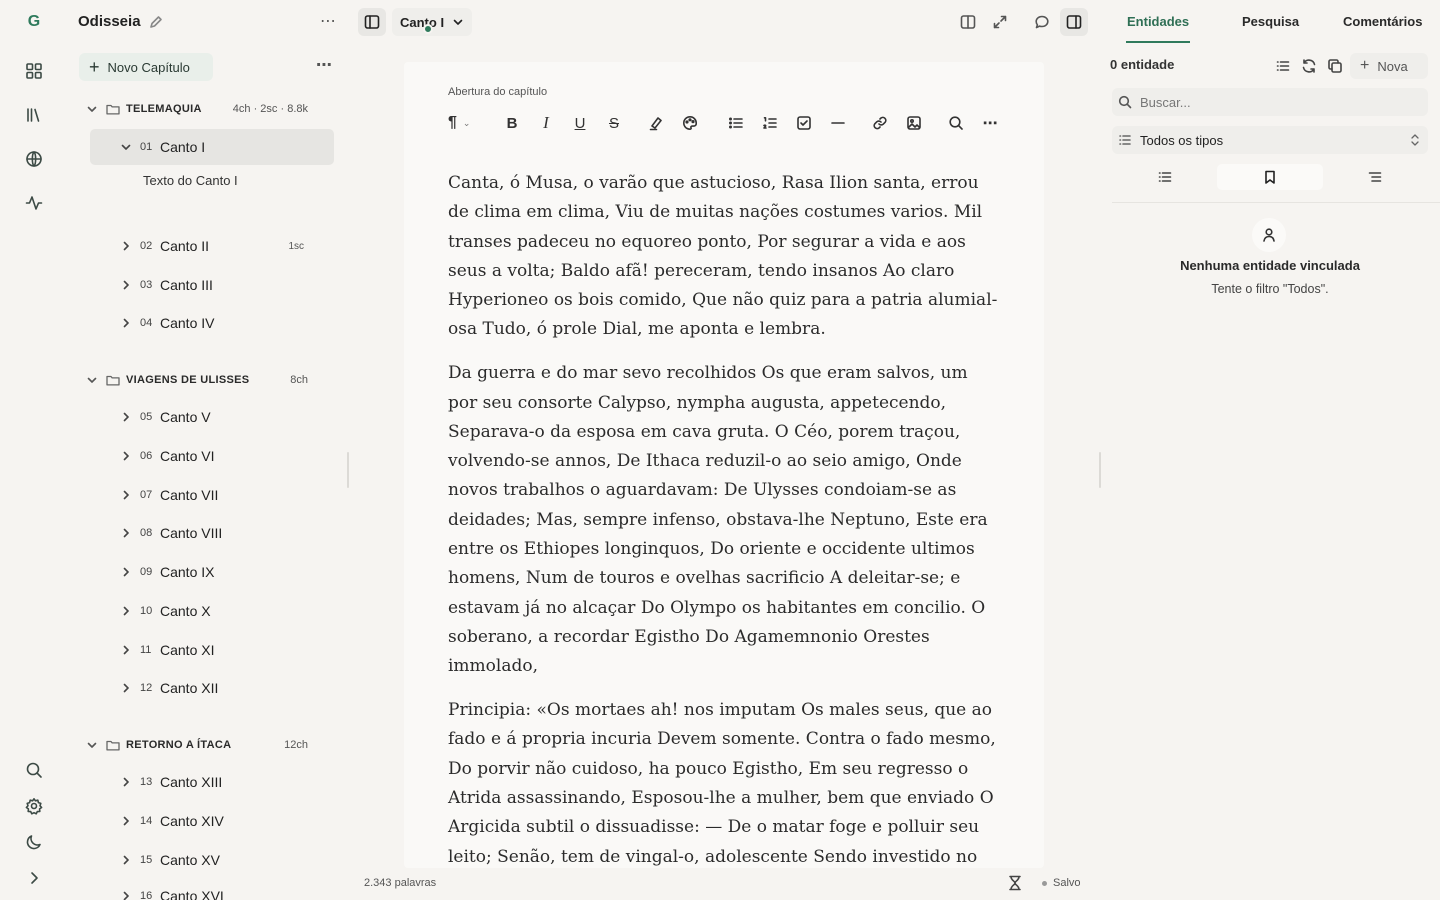 This screenshot has height=900, width=1440. Describe the element at coordinates (1269, 235) in the screenshot. I see `user-icon` at that location.